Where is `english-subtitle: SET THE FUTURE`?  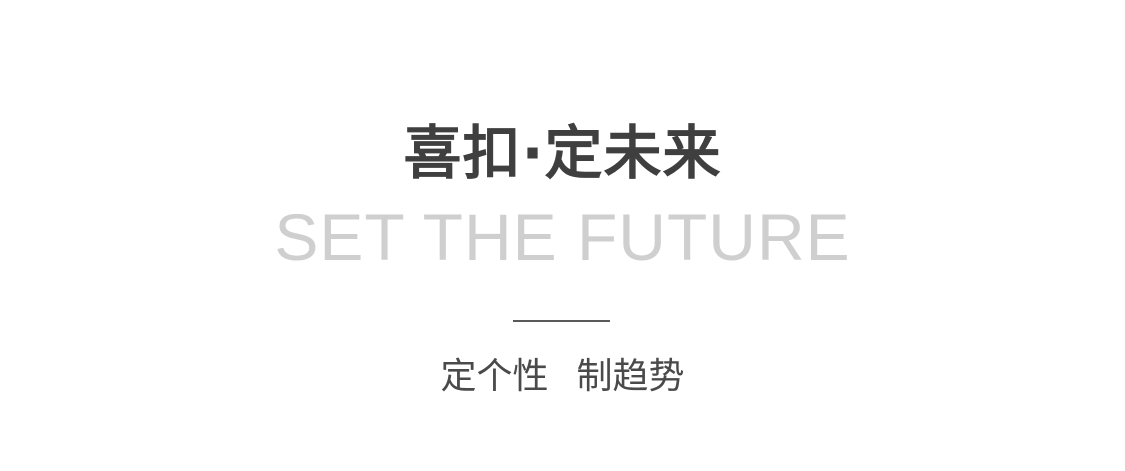 english-subtitle: SET THE FUTURE is located at coordinates (562, 237).